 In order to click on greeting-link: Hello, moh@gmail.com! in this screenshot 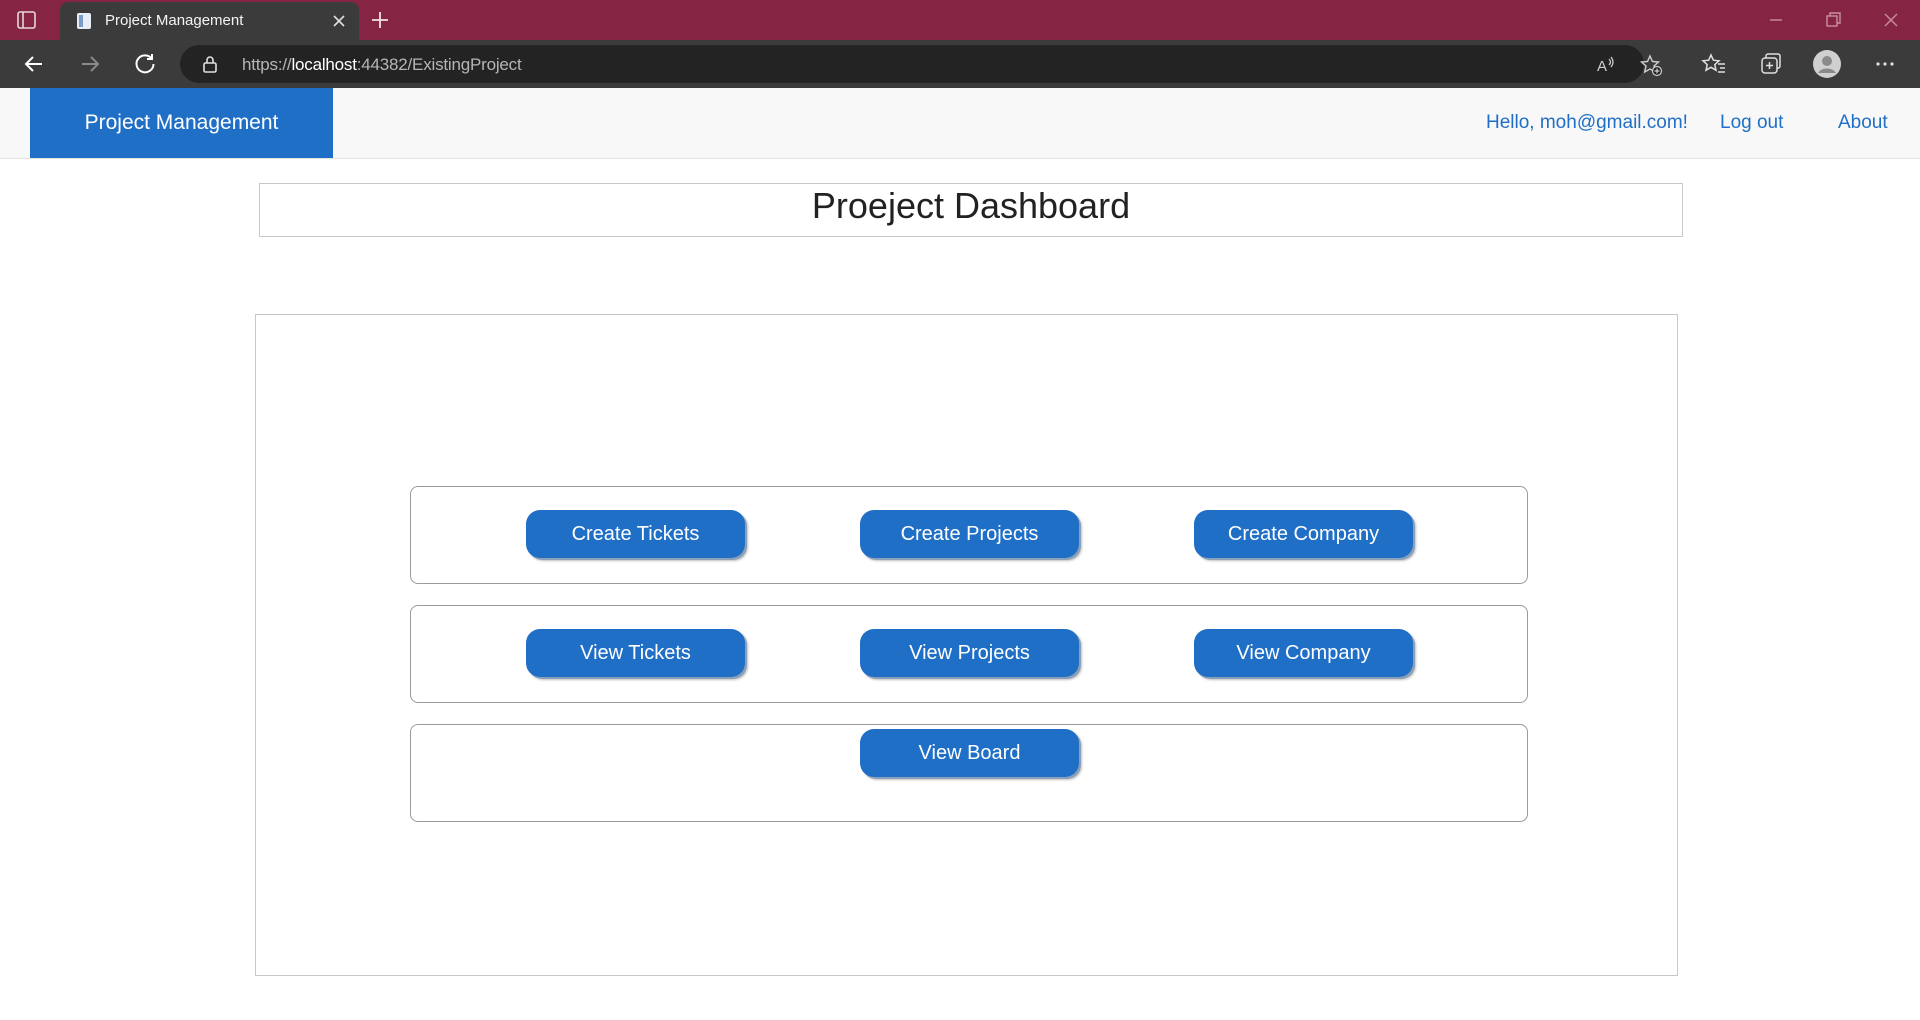, I will do `click(1587, 123)`.